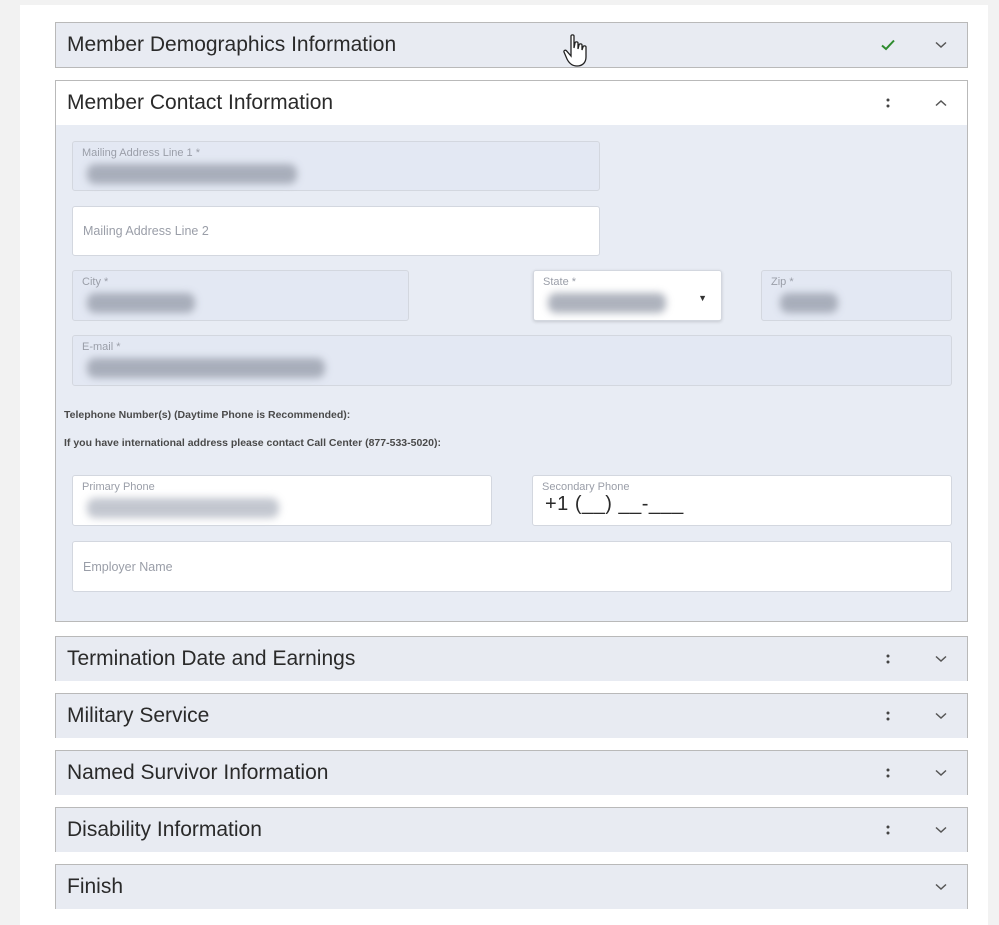 This screenshot has height=925, width=999. I want to click on state-select: State * ▼, so click(627, 295).